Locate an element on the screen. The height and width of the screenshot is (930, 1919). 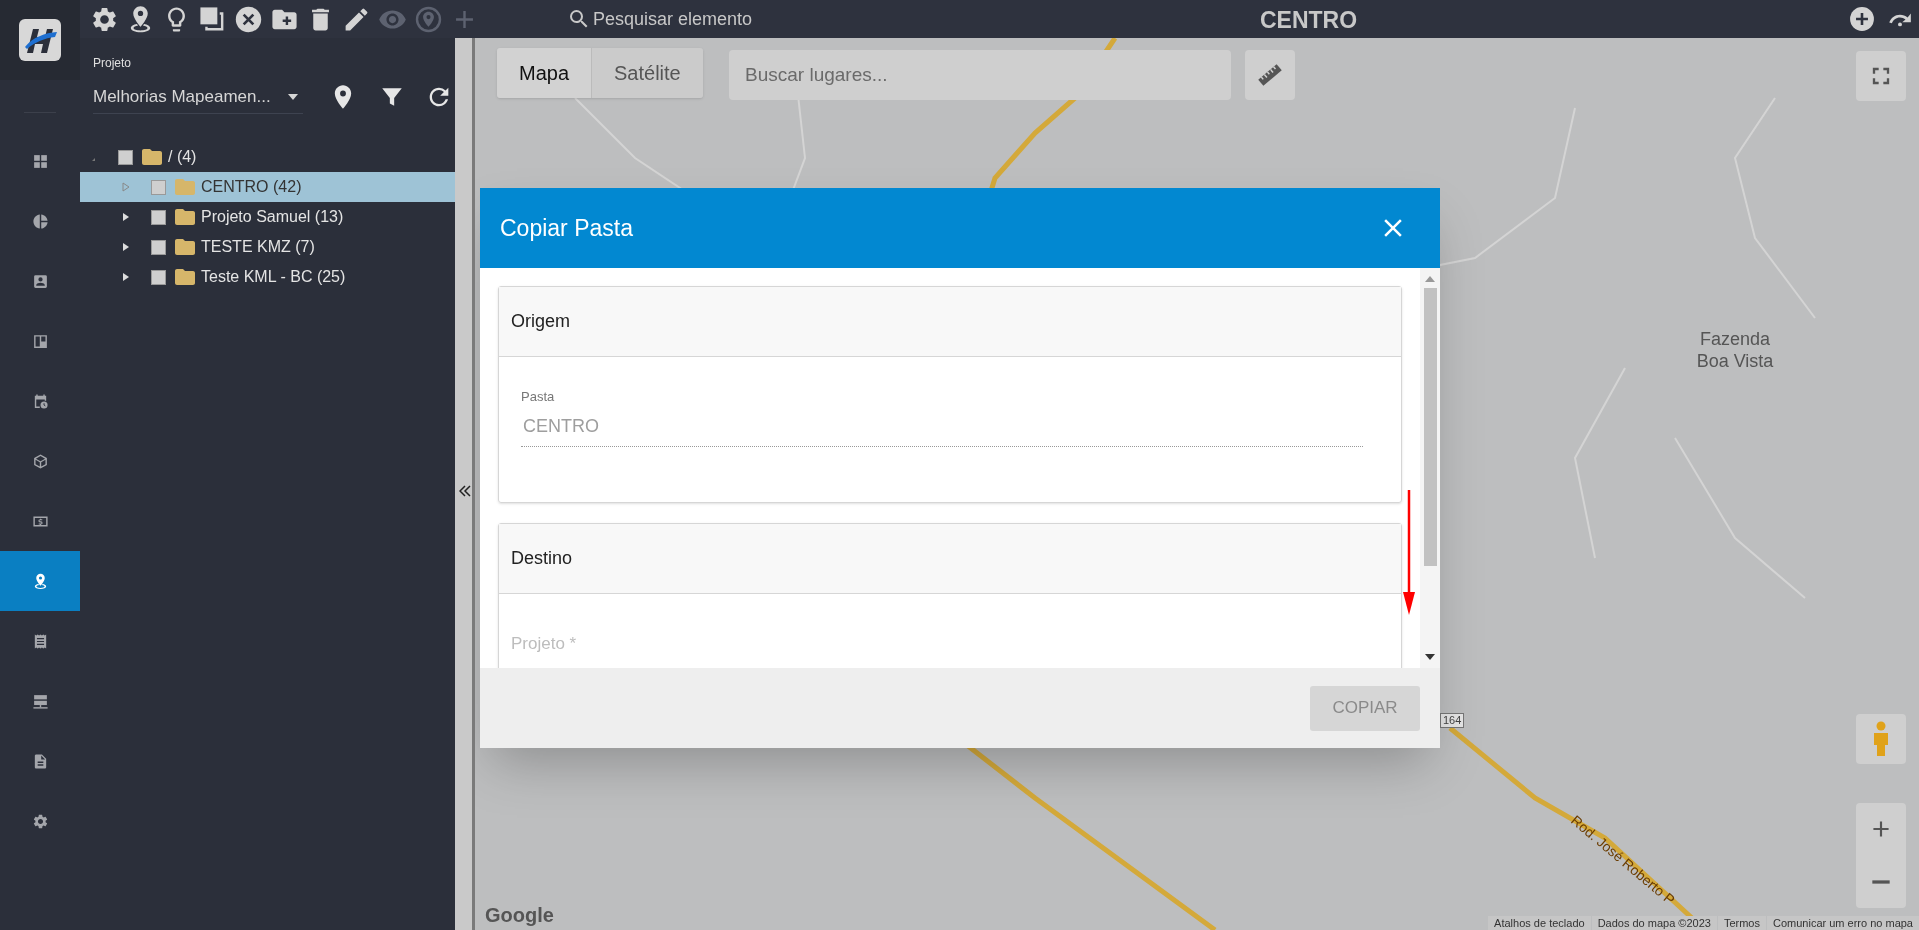
scroll-up-icon is located at coordinates (1430, 279).